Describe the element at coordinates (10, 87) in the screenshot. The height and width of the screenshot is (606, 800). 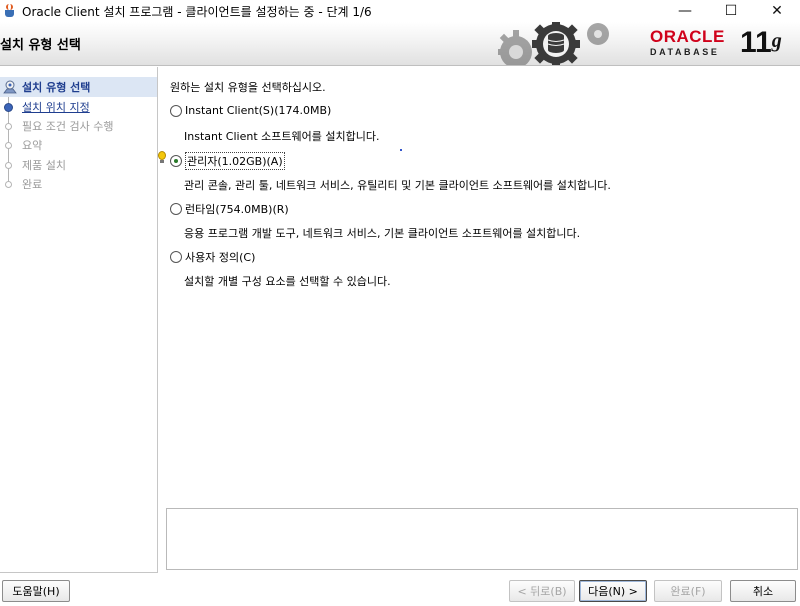
I see `step-current-icon` at that location.